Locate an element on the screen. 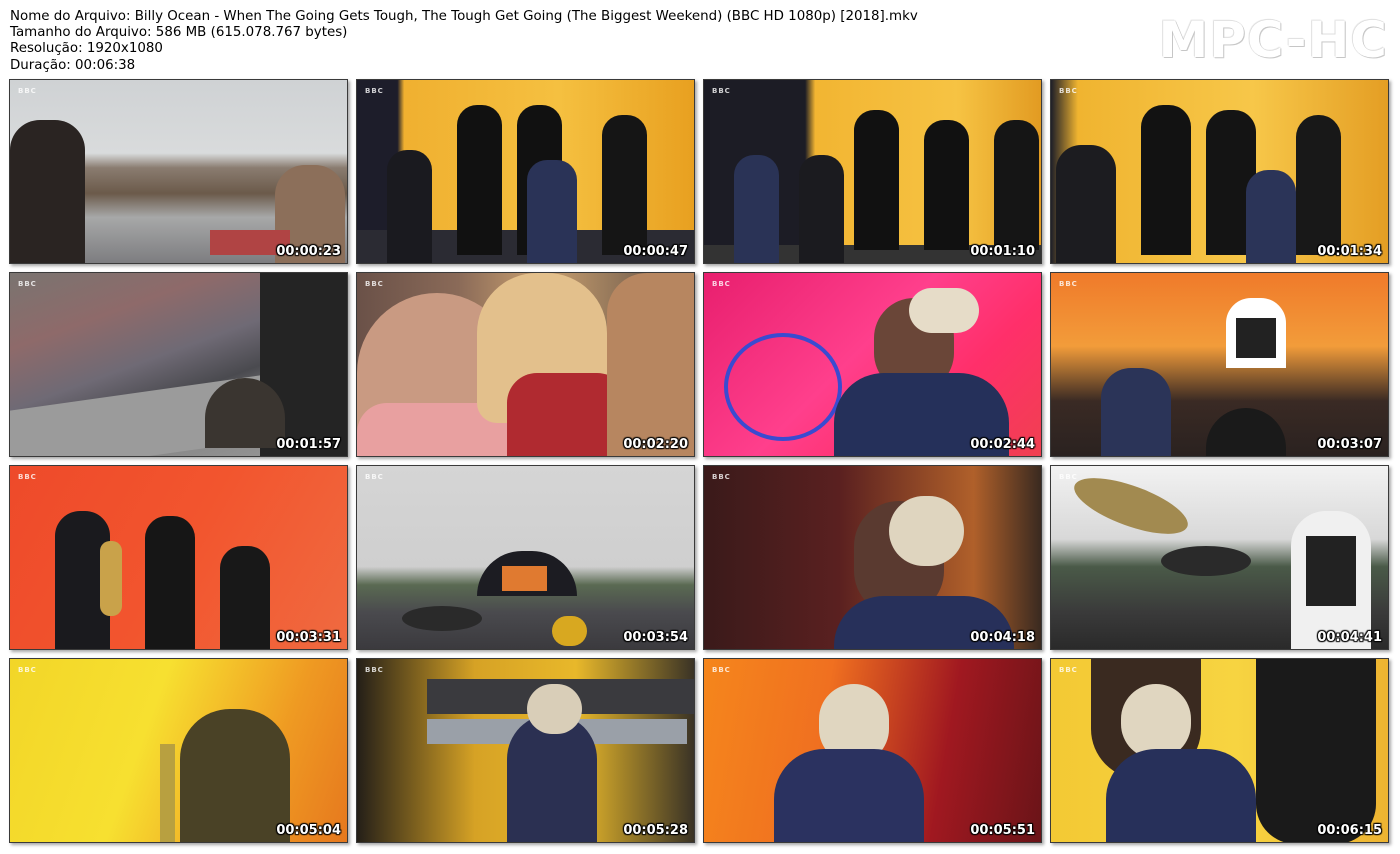  thumbnail-2: BBC 00:00:47 is located at coordinates (525, 171).